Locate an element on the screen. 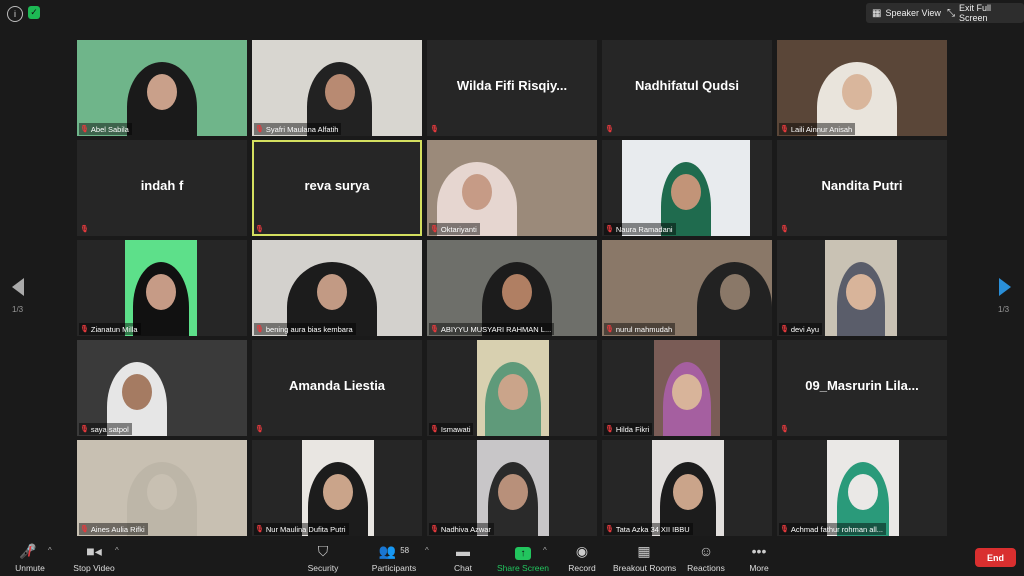 This screenshot has width=1024, height=576. participant-tile: 🎙︎ Syafri Maulana Alfatih is located at coordinates (337, 88).